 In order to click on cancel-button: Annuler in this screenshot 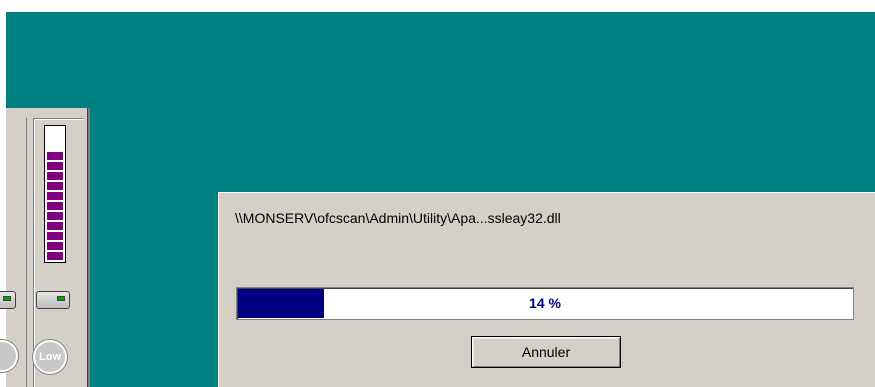, I will do `click(546, 352)`.